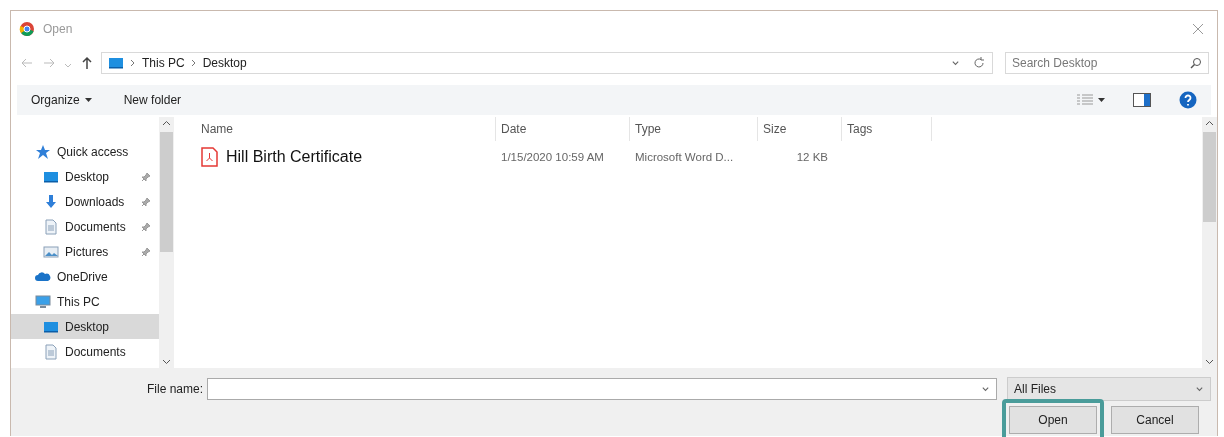 This screenshot has height=437, width=1224. What do you see at coordinates (552, 157) in the screenshot?
I see `date-cell-text: 1/15/2020 10:59 AM` at bounding box center [552, 157].